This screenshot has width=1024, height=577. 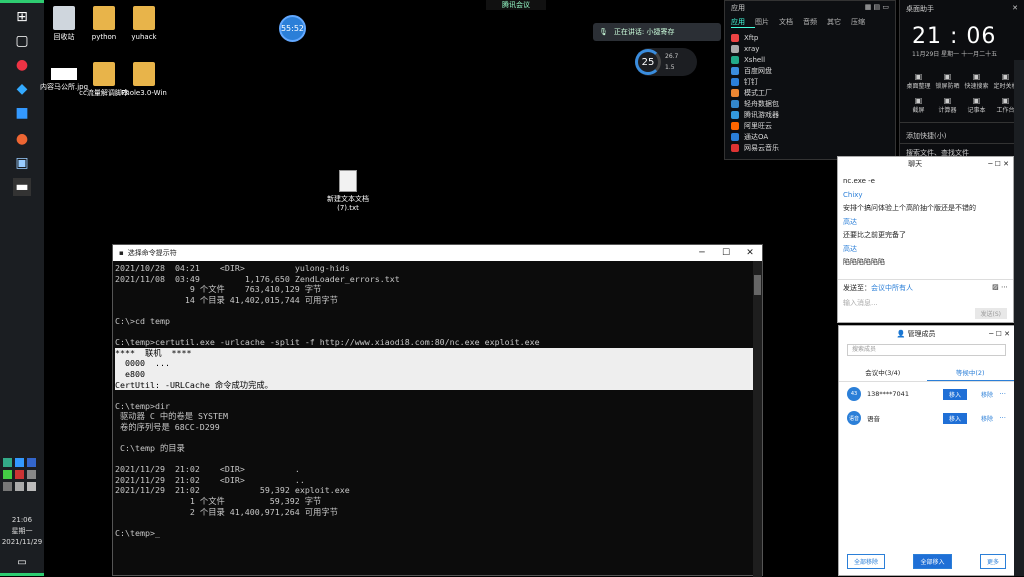 I want to click on assistant-shortcut: 桌面整理, so click(x=918, y=81).